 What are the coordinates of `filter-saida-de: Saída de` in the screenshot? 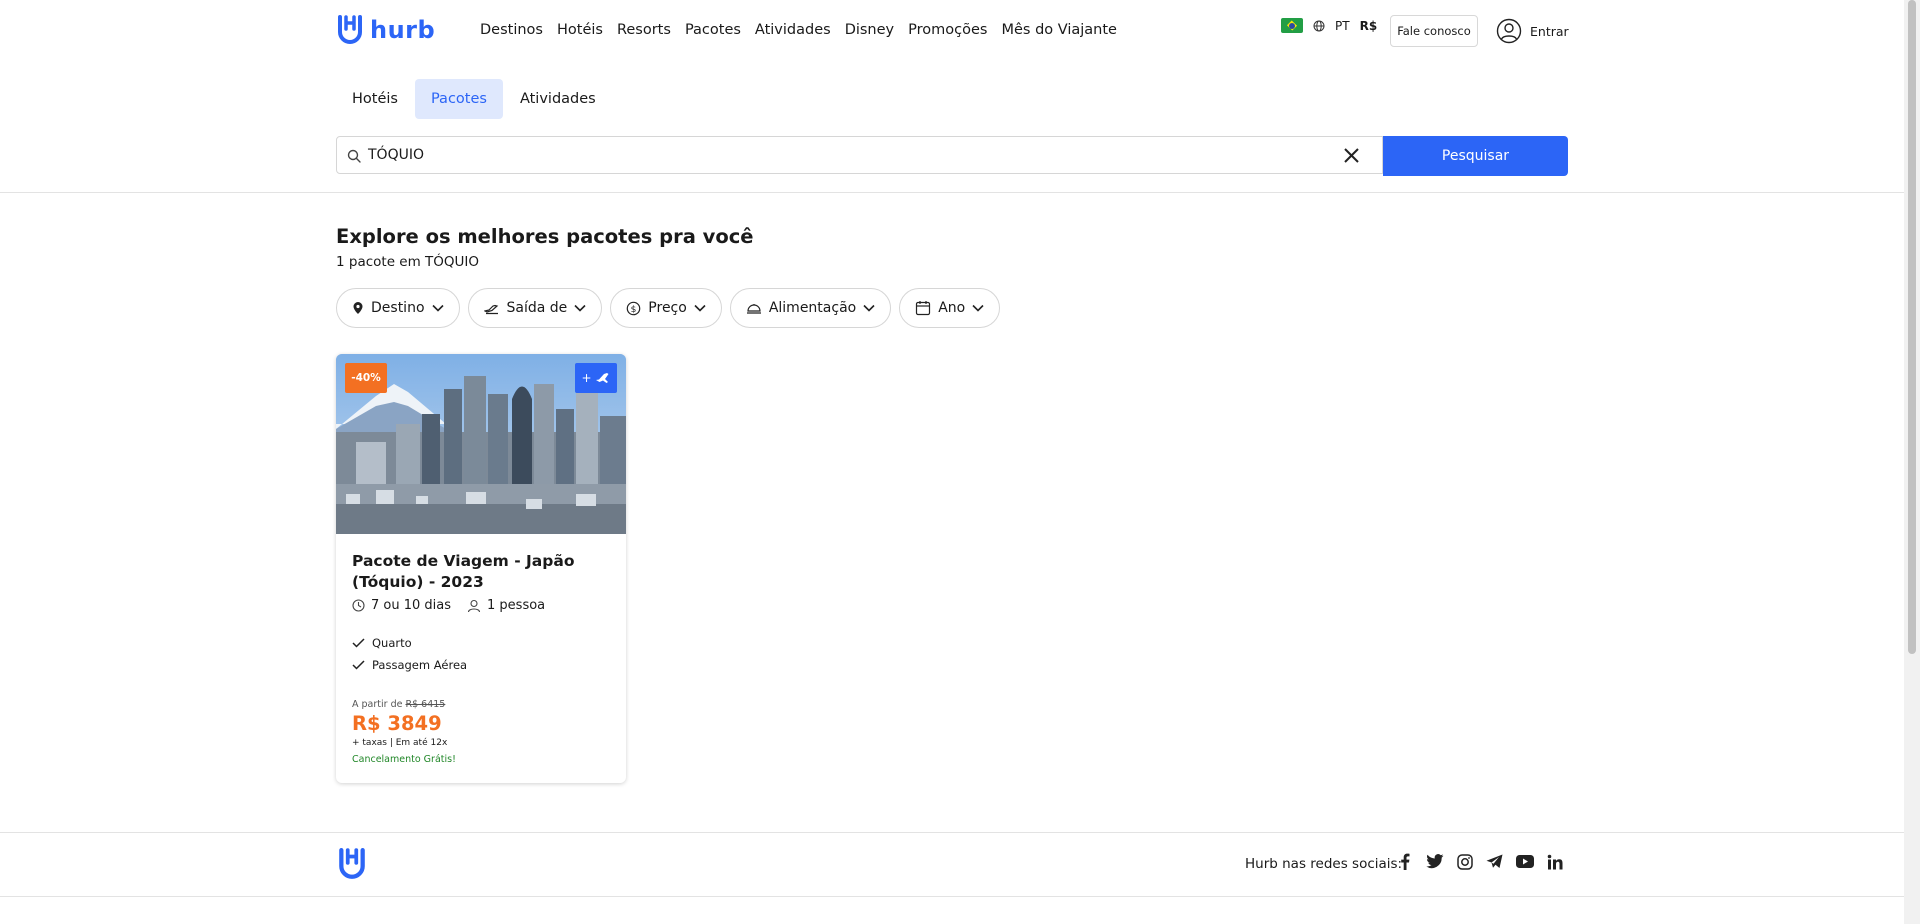 It's located at (535, 308).